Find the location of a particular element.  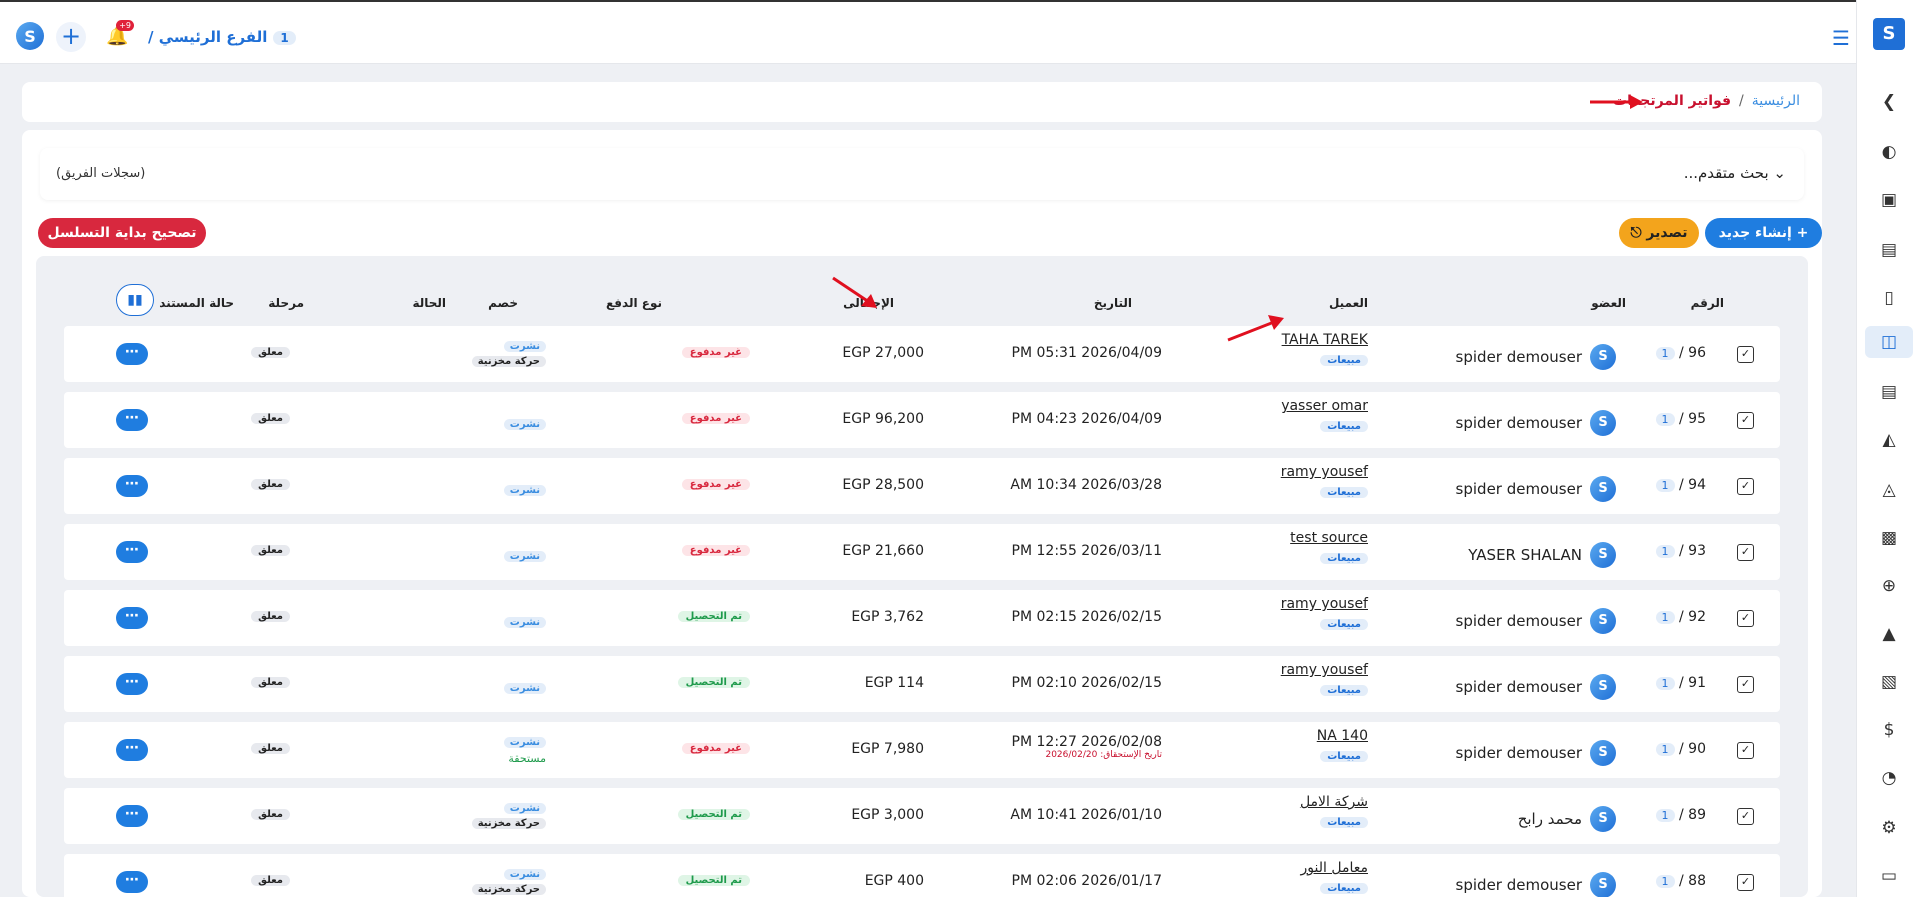

status-cell: نشرت is located at coordinates (524, 421).